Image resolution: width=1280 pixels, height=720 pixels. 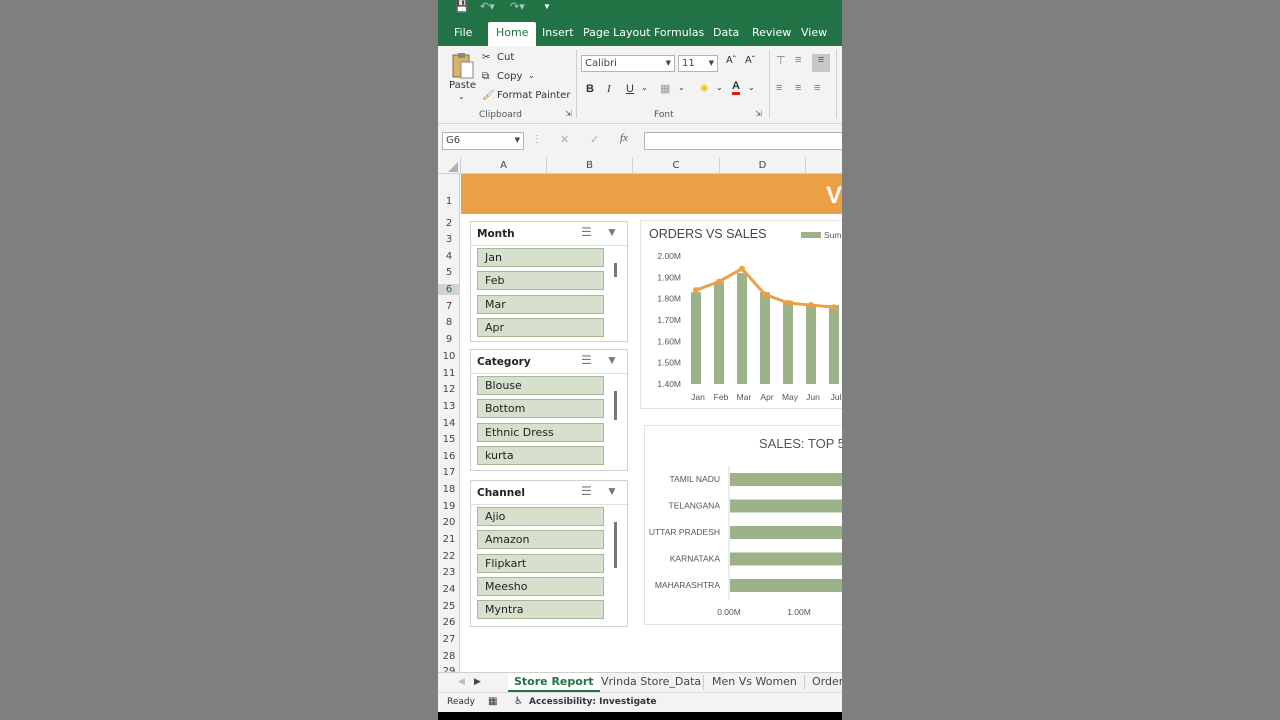 What do you see at coordinates (533, 95) in the screenshot?
I see `format-painter-button: Format Painter` at bounding box center [533, 95].